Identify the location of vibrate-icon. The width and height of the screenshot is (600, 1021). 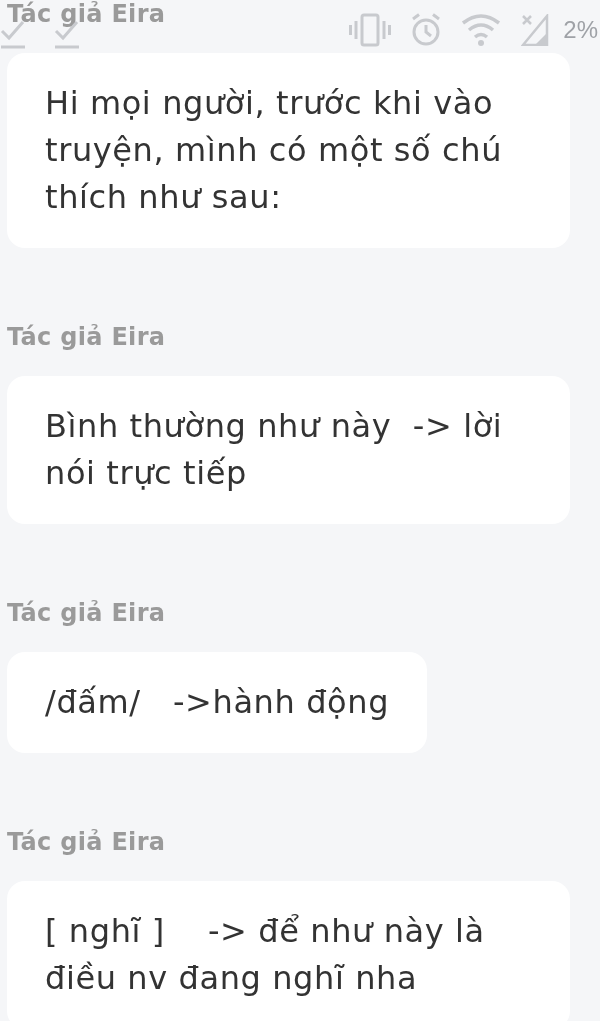
(370, 30).